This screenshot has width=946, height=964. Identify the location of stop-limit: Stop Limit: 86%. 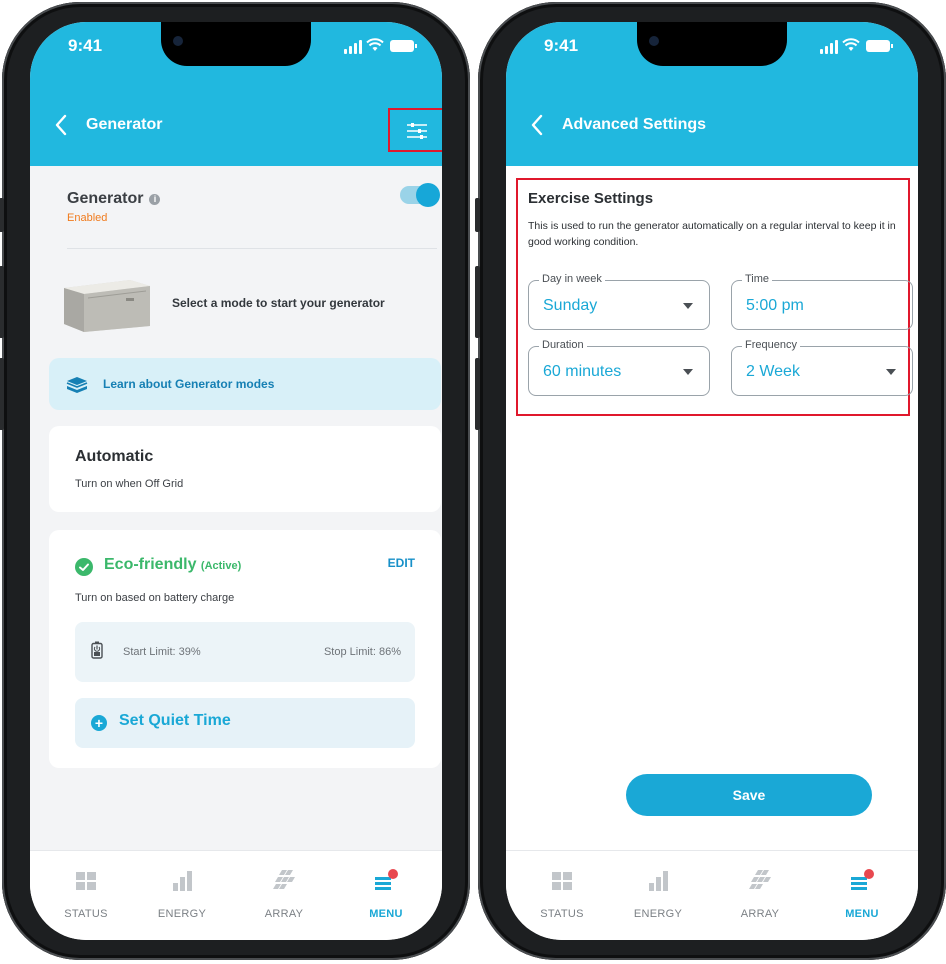
(362, 652).